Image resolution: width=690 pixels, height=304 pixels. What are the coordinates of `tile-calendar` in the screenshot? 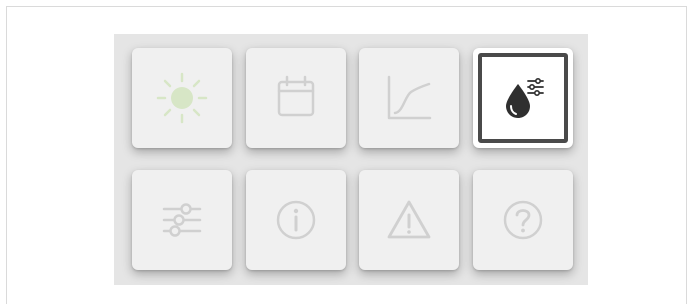 It's located at (296, 98).